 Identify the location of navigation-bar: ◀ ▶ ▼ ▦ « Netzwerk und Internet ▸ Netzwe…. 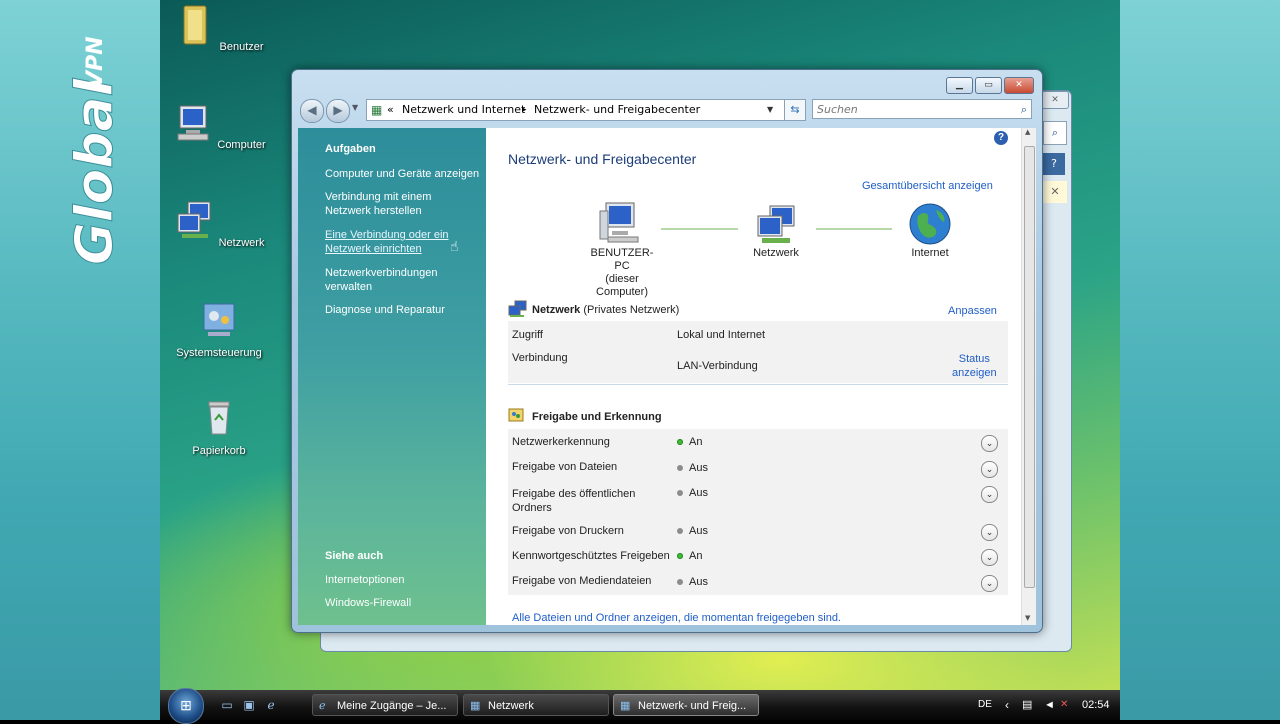
(667, 111).